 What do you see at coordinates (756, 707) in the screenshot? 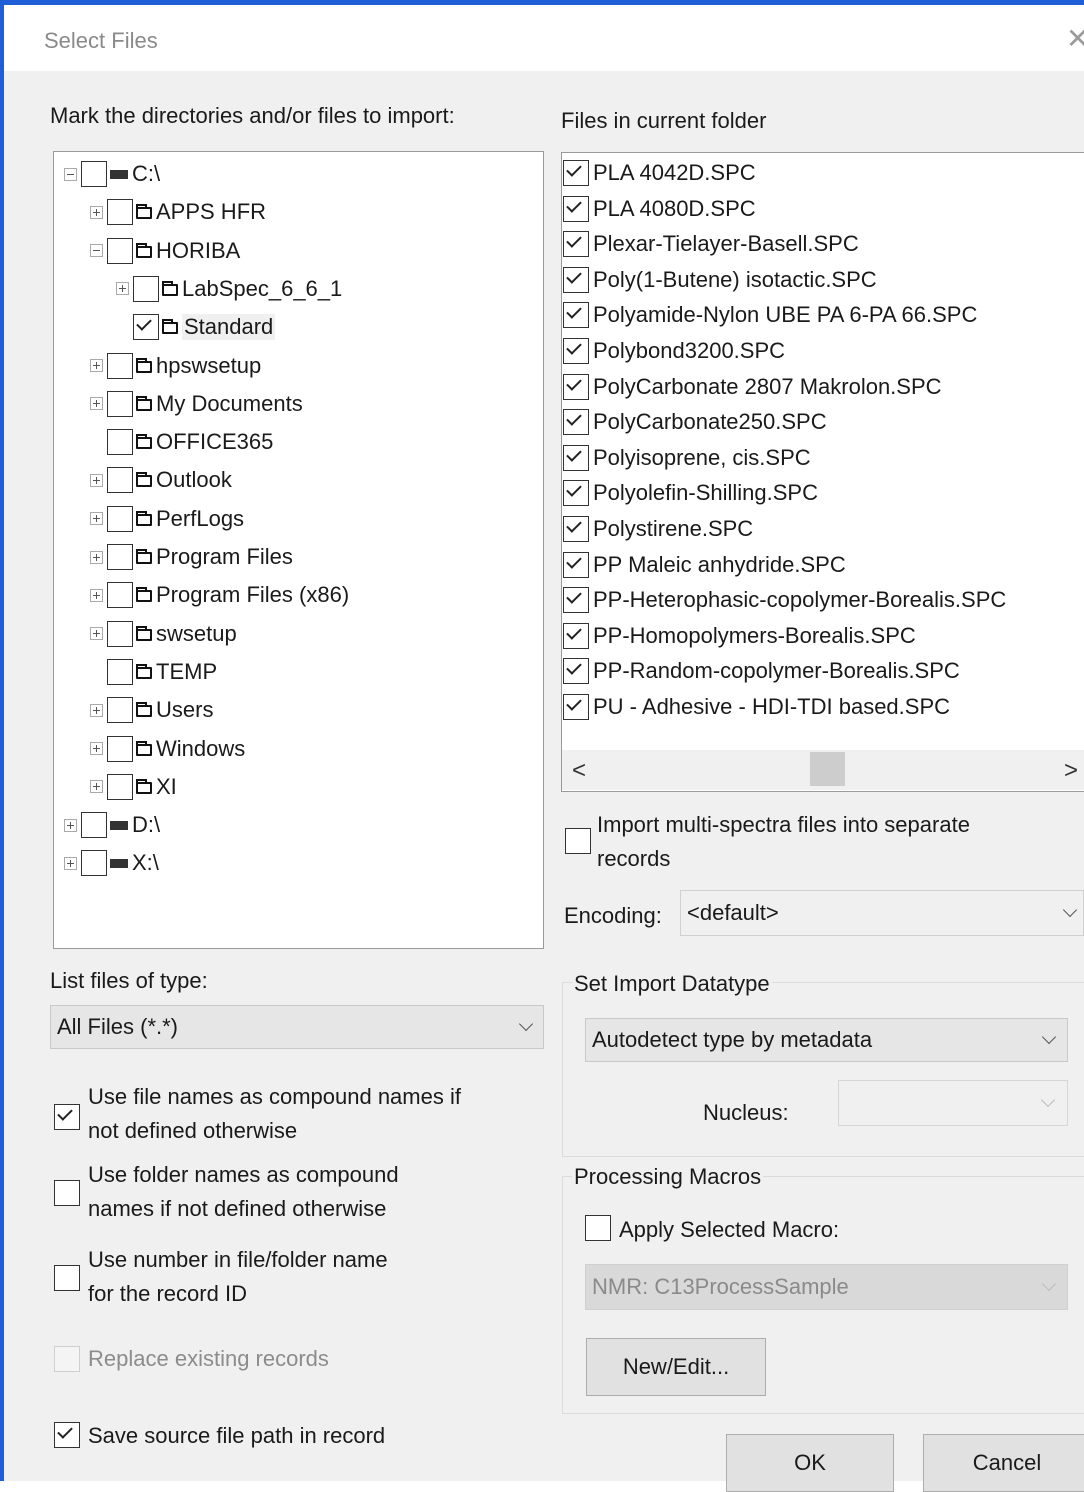
I see `file-list-item: PU - Adhesive - HDI-TDI based.SPC` at bounding box center [756, 707].